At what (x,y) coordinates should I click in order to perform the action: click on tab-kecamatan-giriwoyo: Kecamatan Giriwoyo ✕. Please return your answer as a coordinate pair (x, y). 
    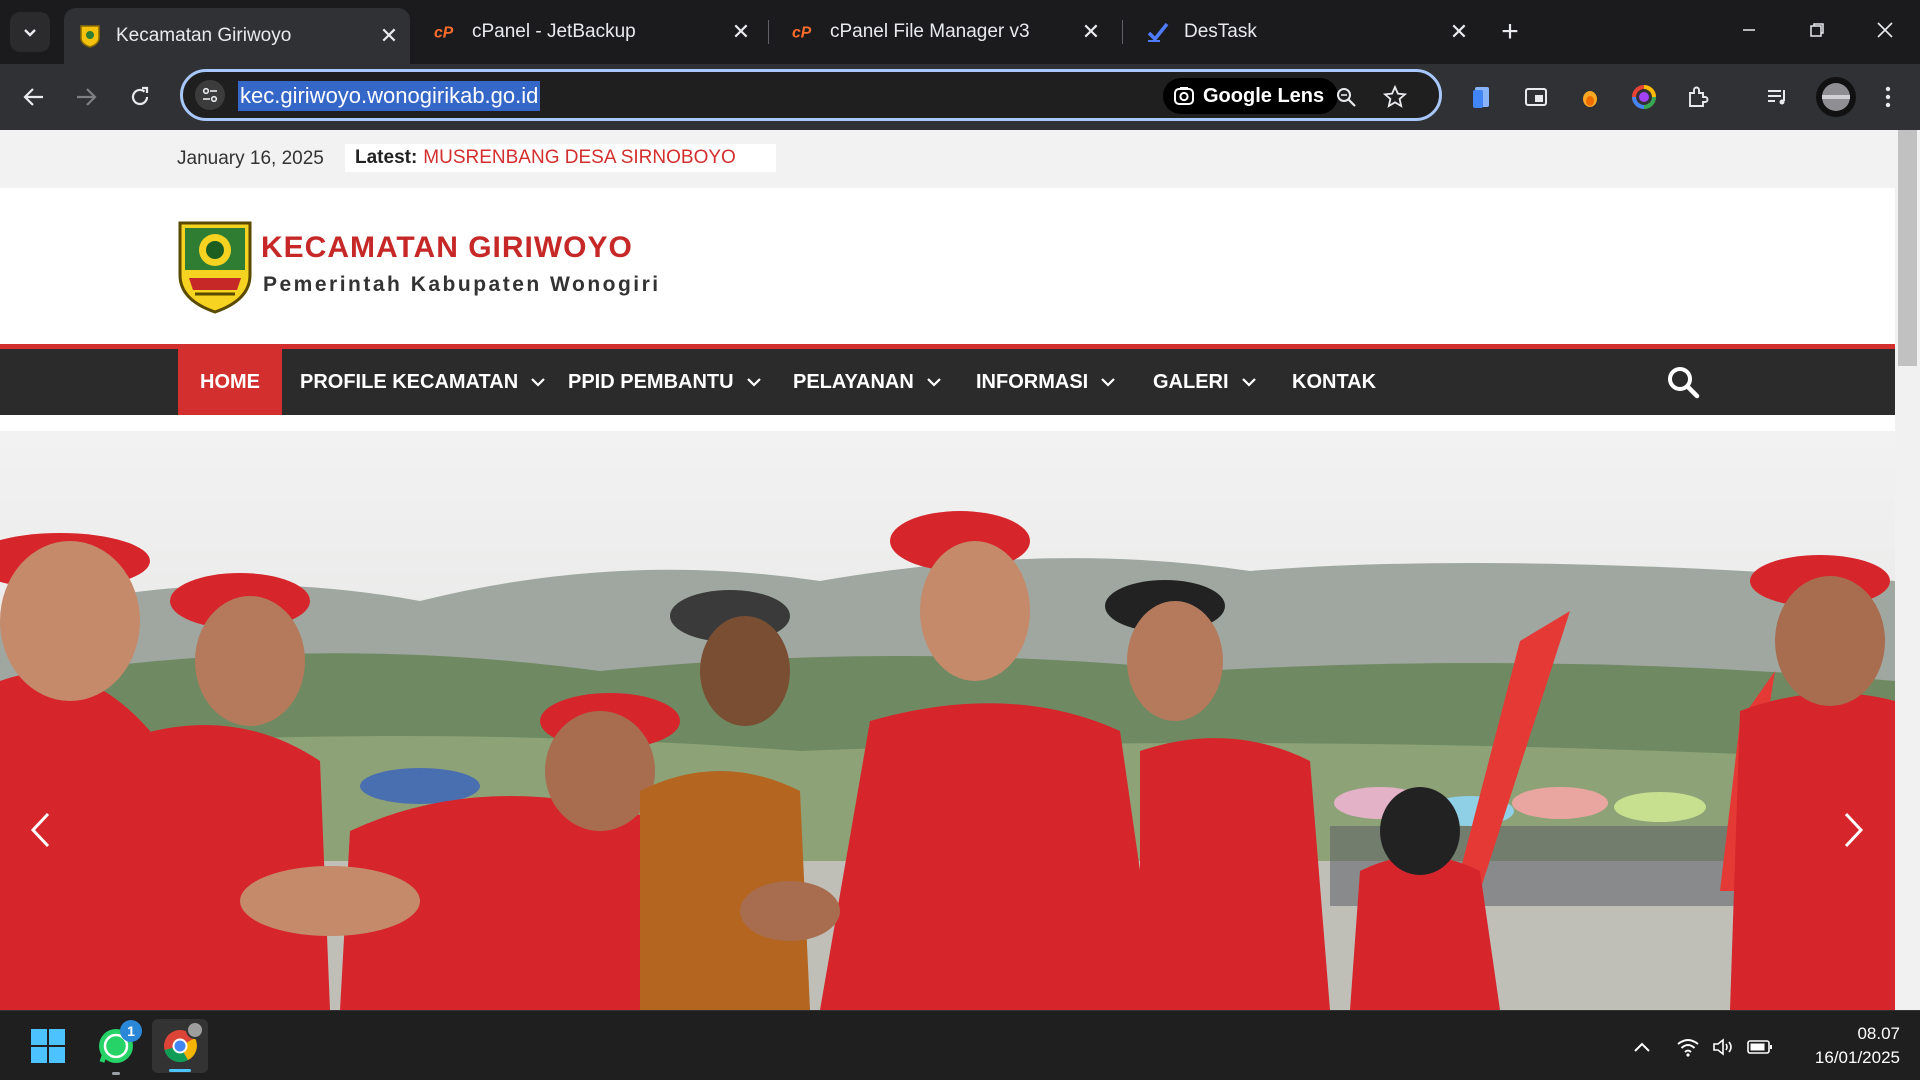
    Looking at the image, I should click on (237, 36).